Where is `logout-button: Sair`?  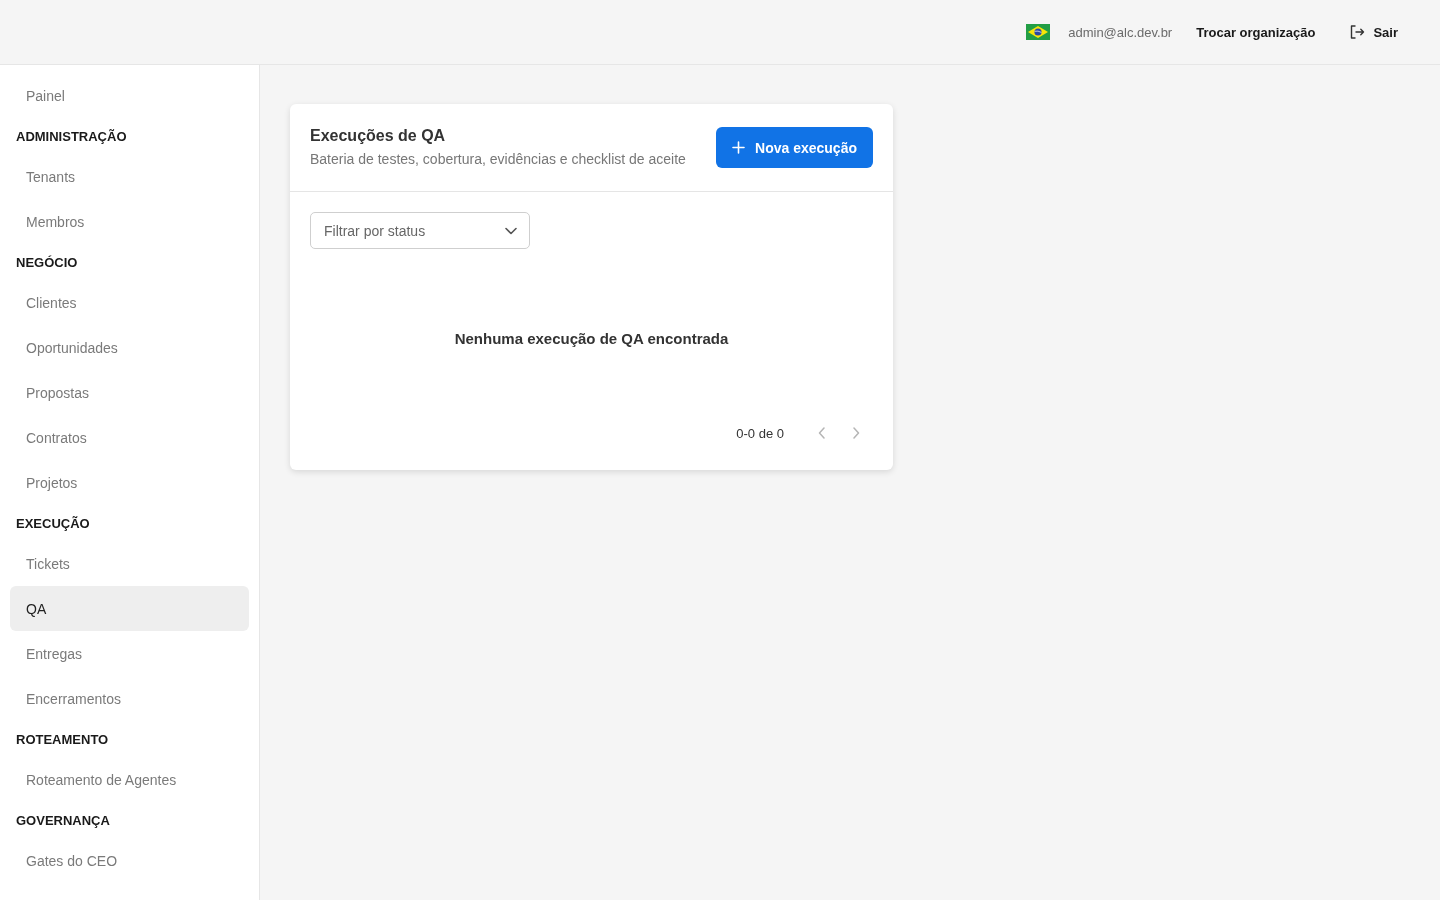 logout-button: Sair is located at coordinates (1373, 32).